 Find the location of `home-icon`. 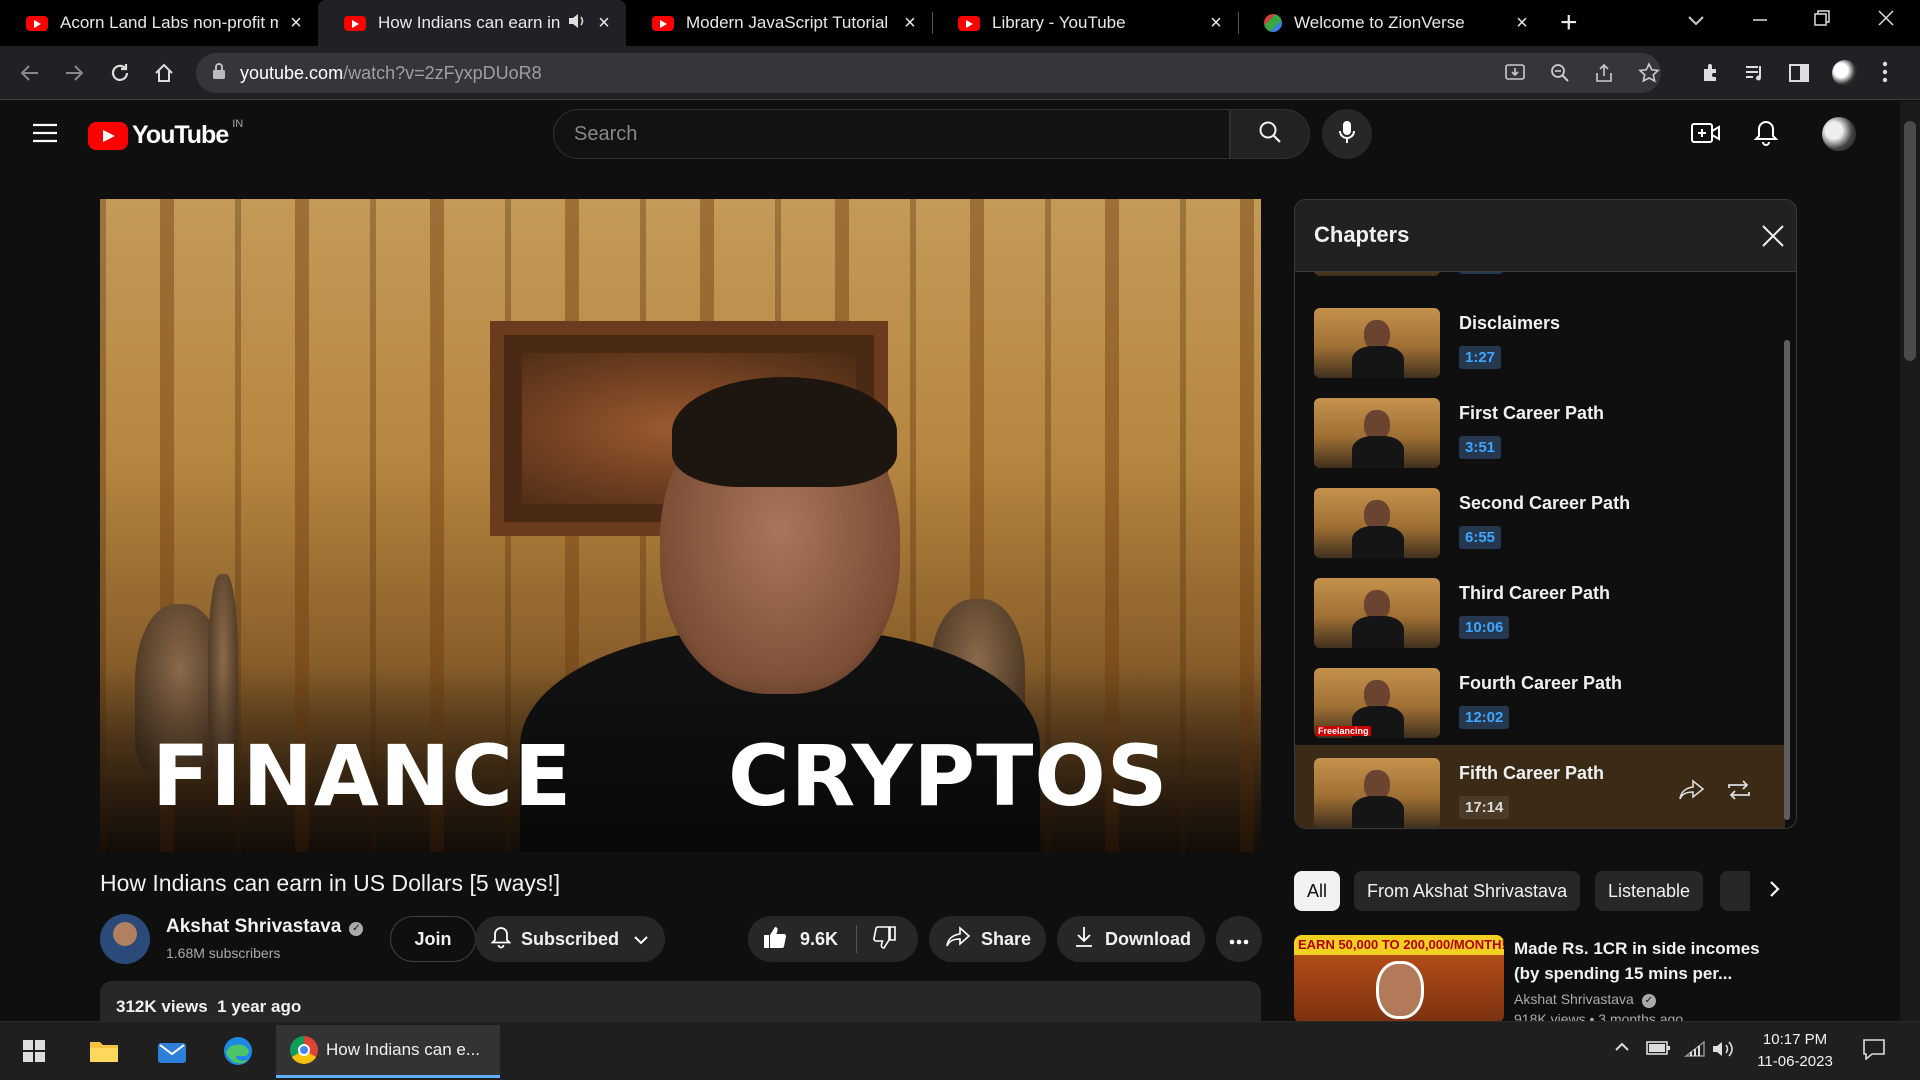

home-icon is located at coordinates (164, 73).